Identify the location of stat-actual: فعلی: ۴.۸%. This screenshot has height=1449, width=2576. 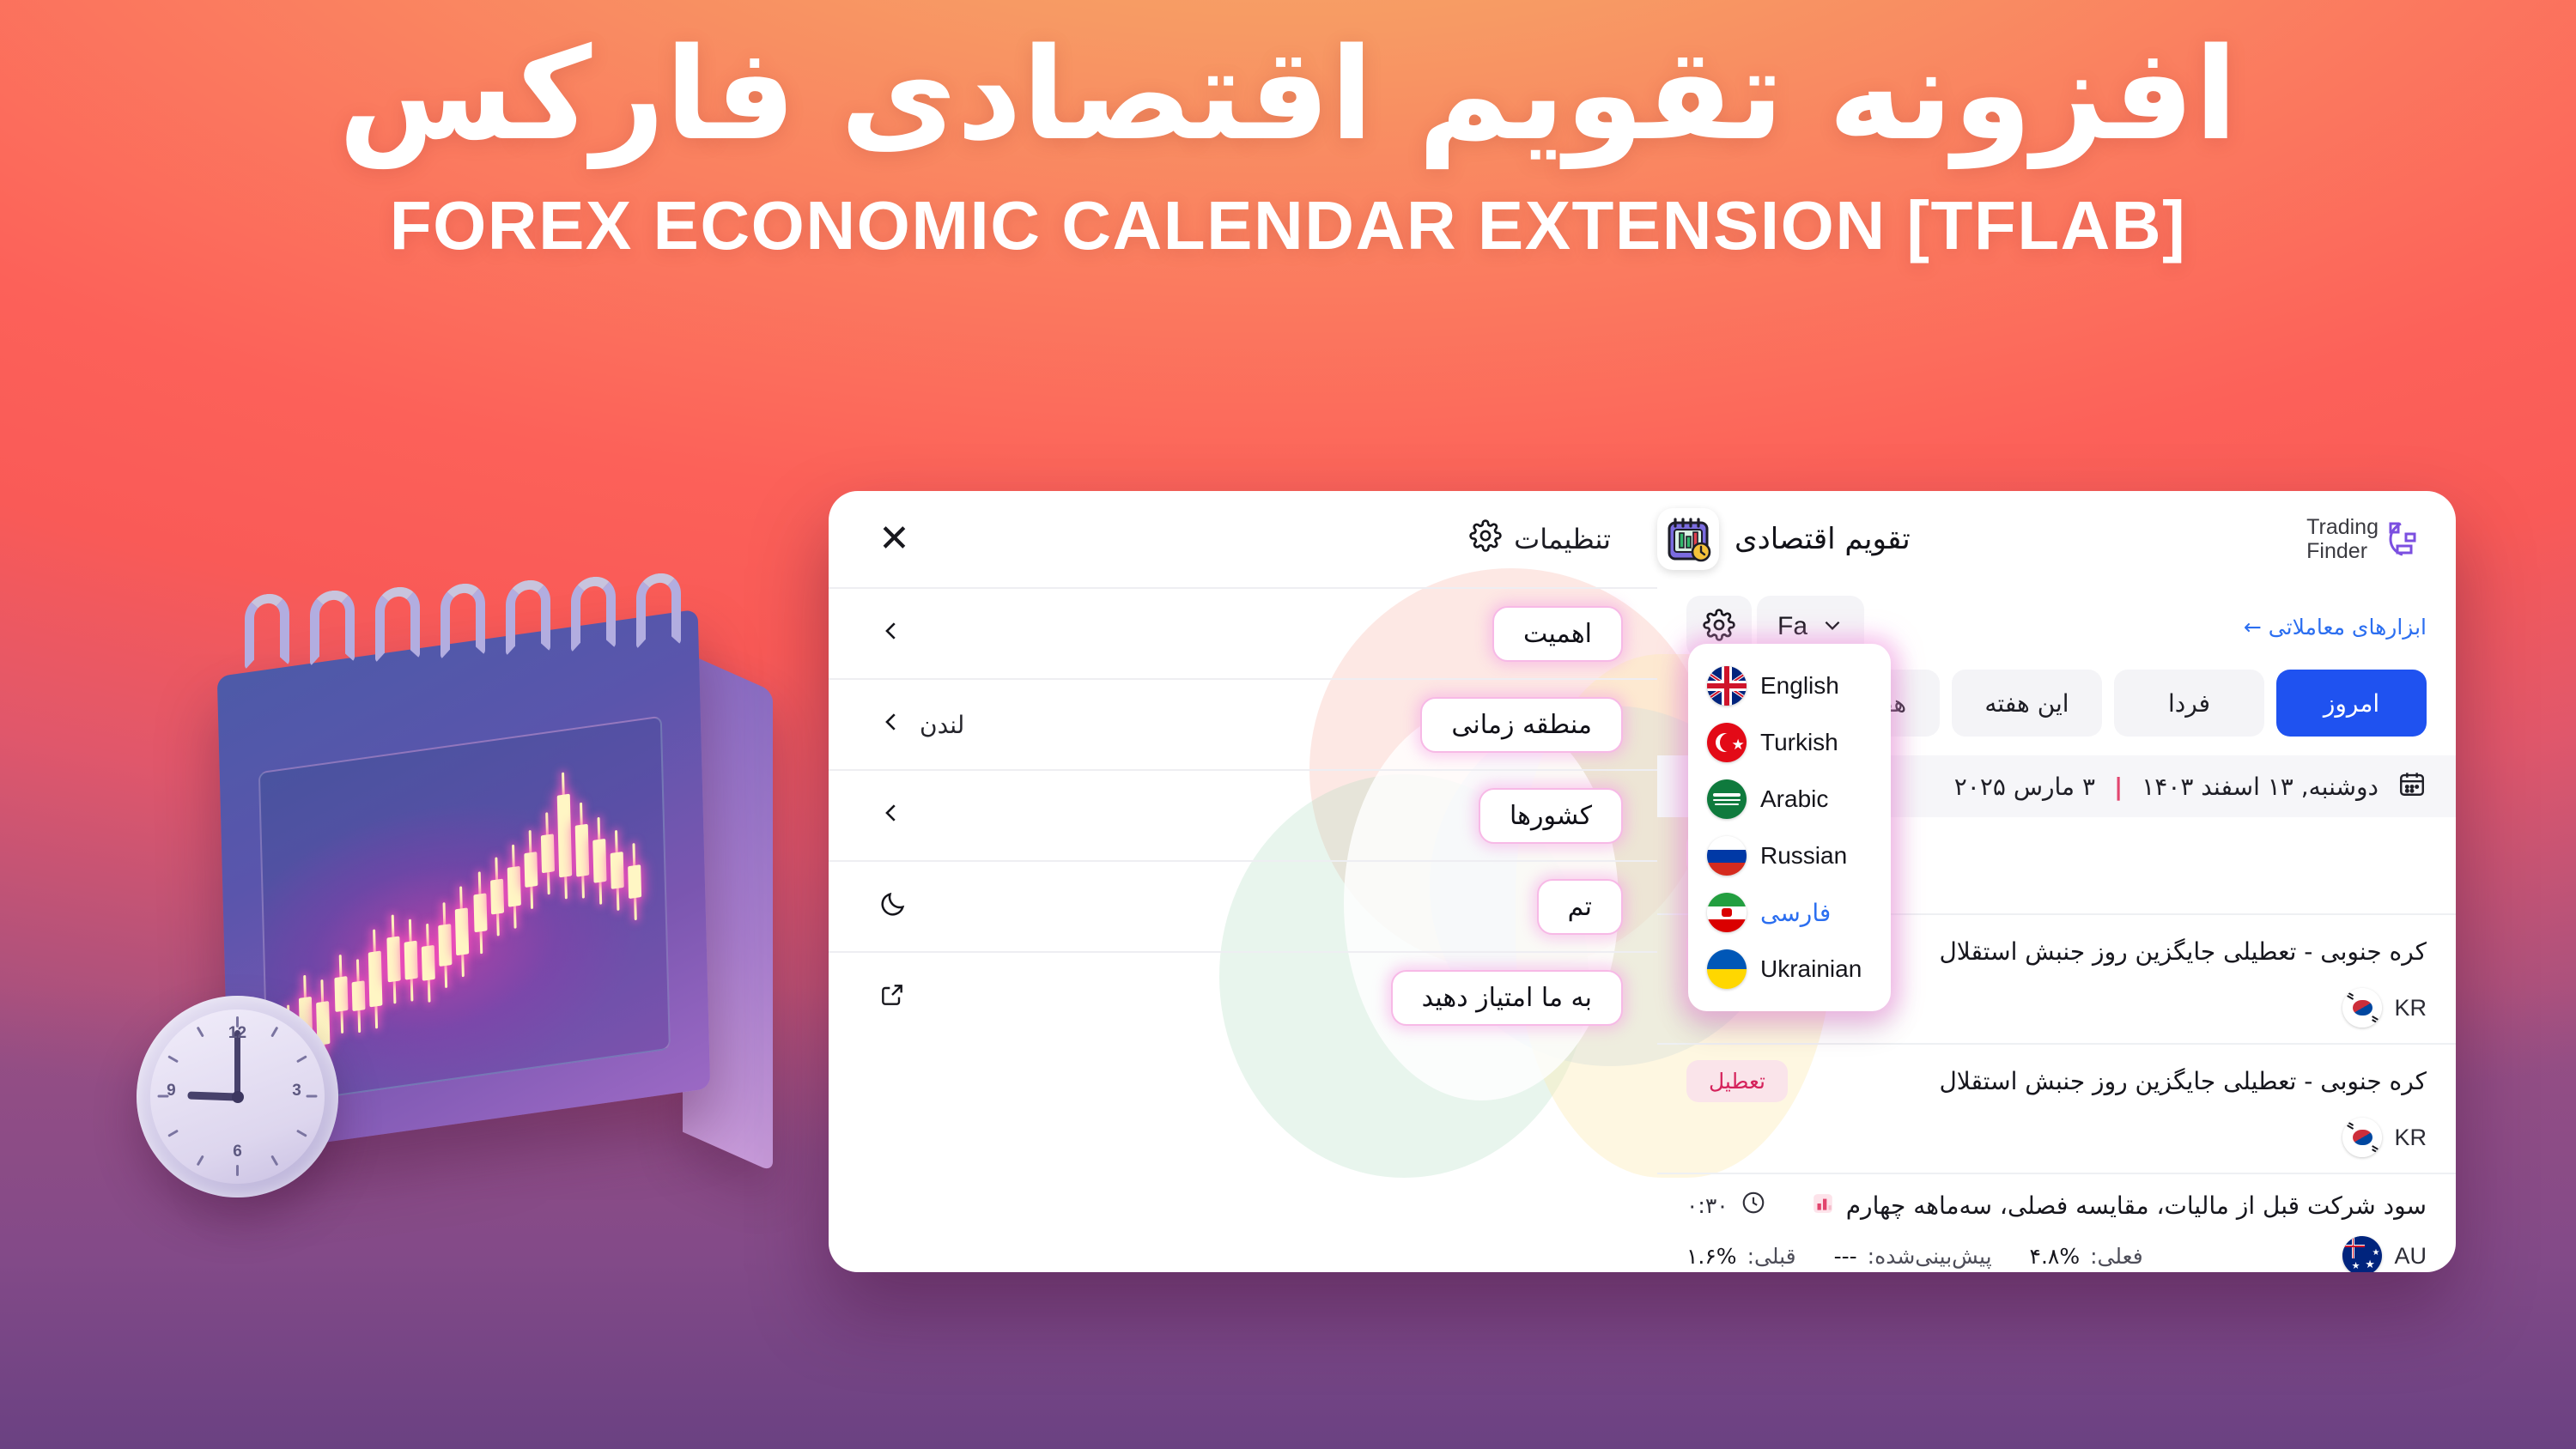
(2086, 1256).